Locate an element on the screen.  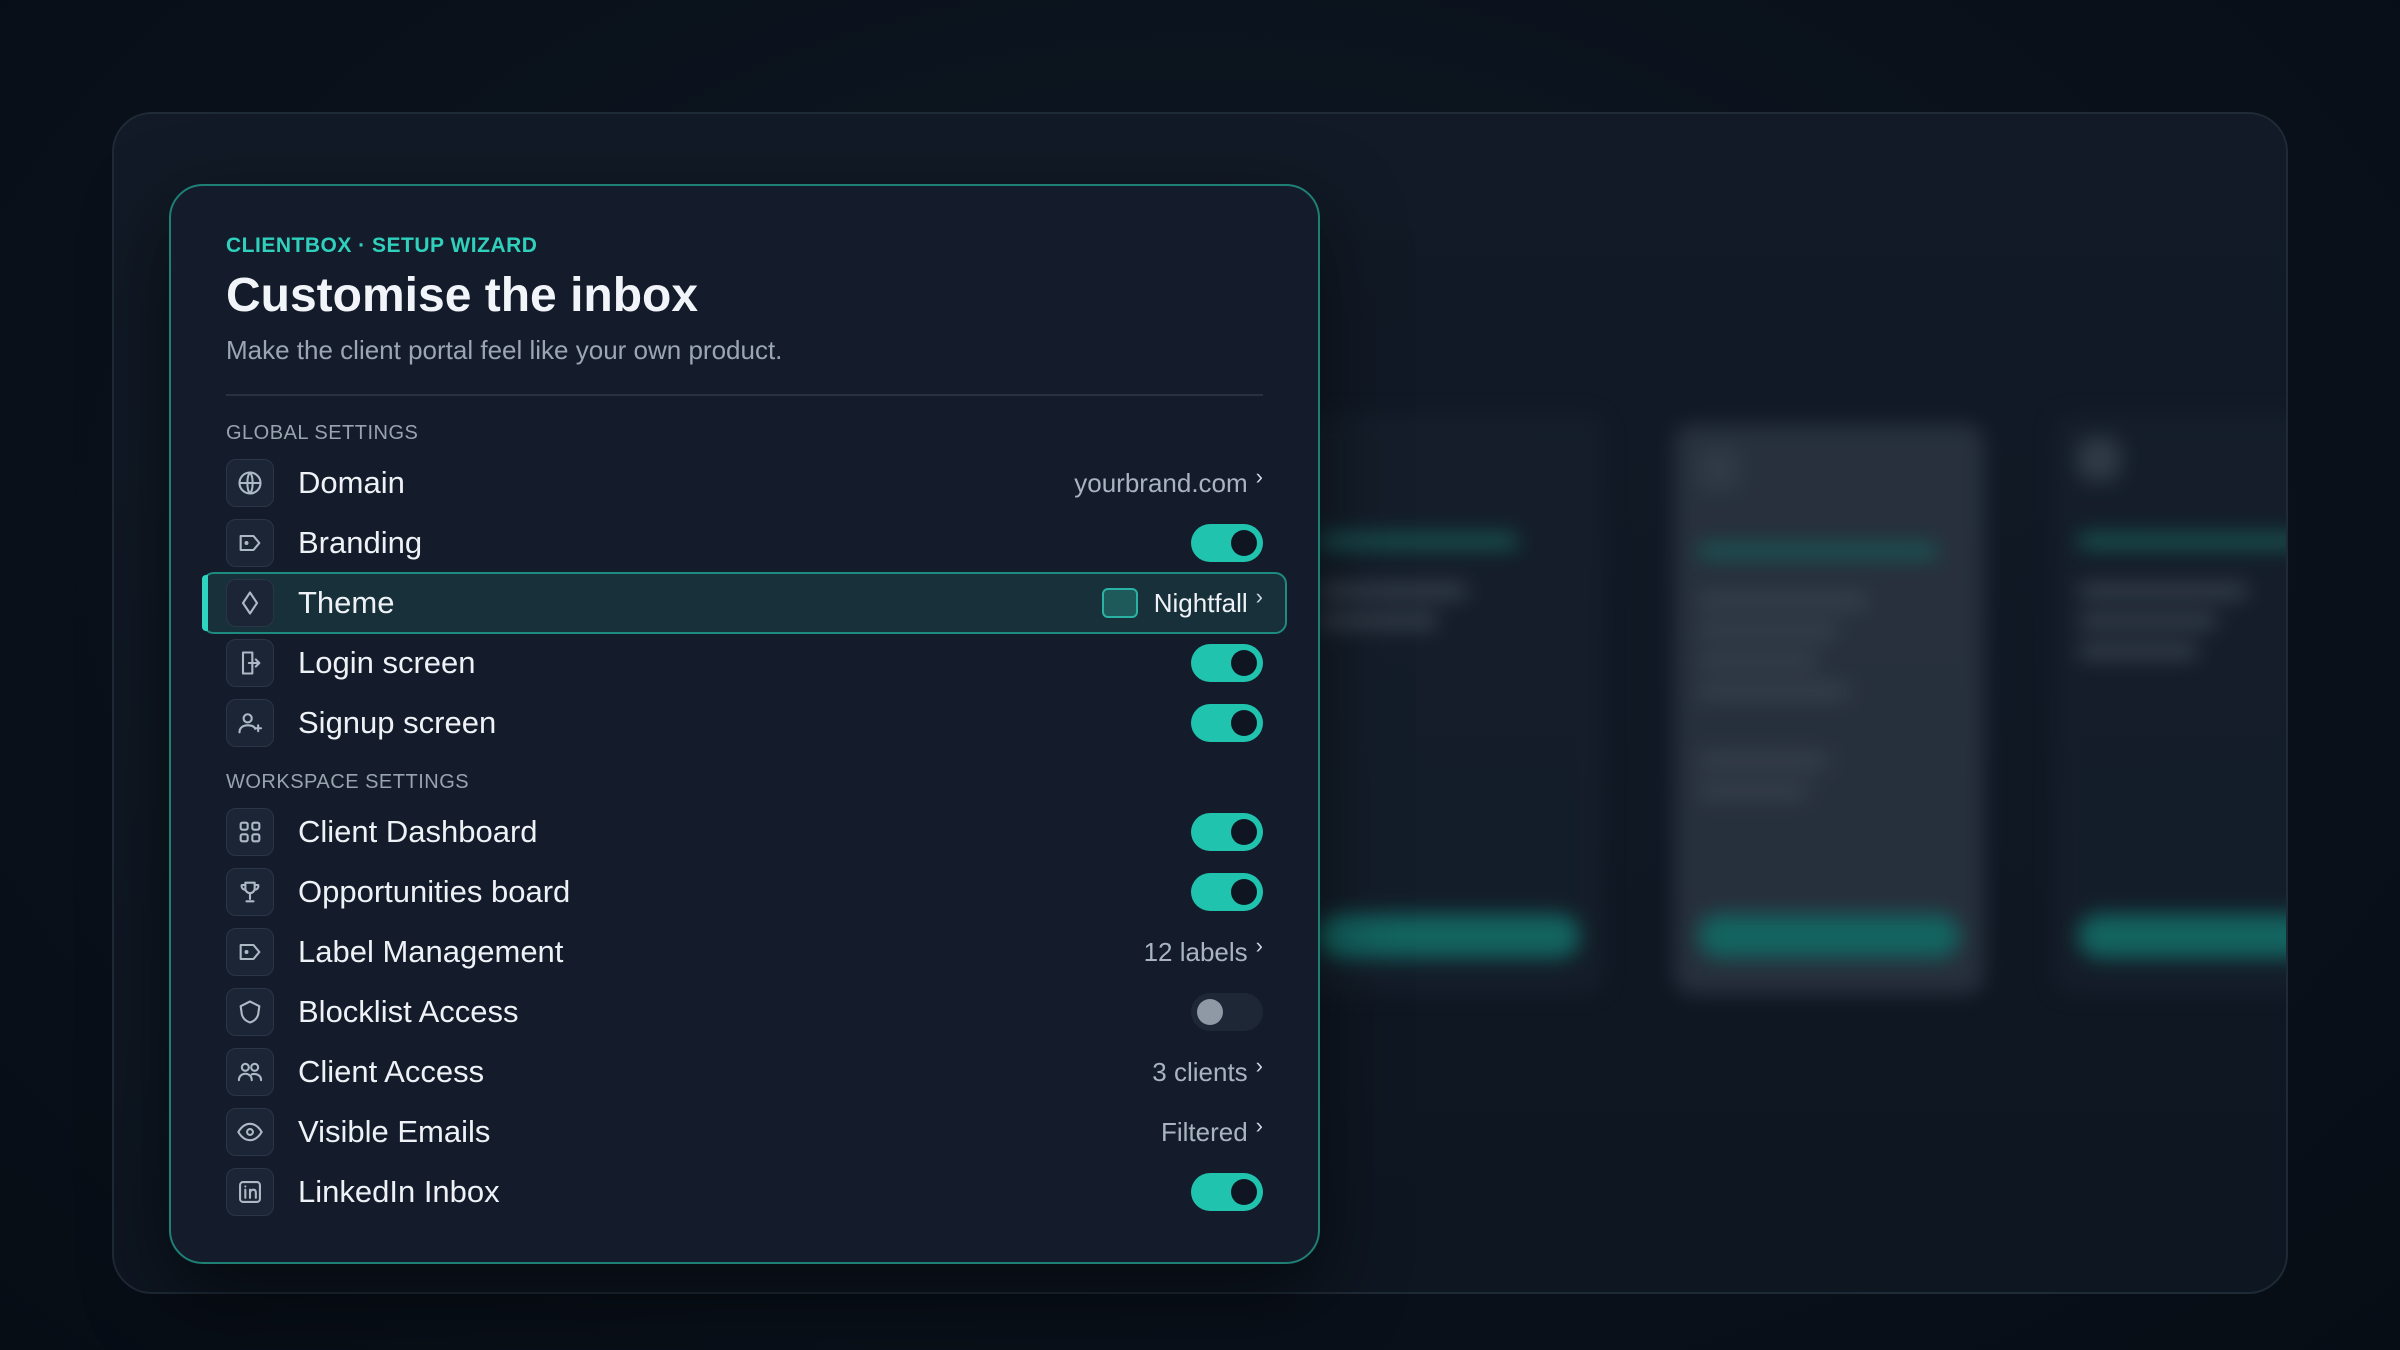
setting-label: Opportunities board is located at coordinates (434, 891).